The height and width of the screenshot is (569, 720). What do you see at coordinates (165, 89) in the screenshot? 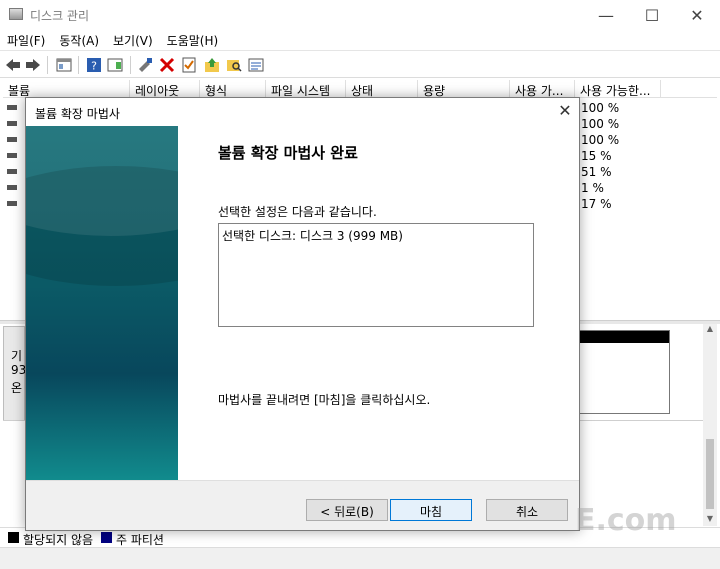
I see `column-header-layout: 레이아웃` at bounding box center [165, 89].